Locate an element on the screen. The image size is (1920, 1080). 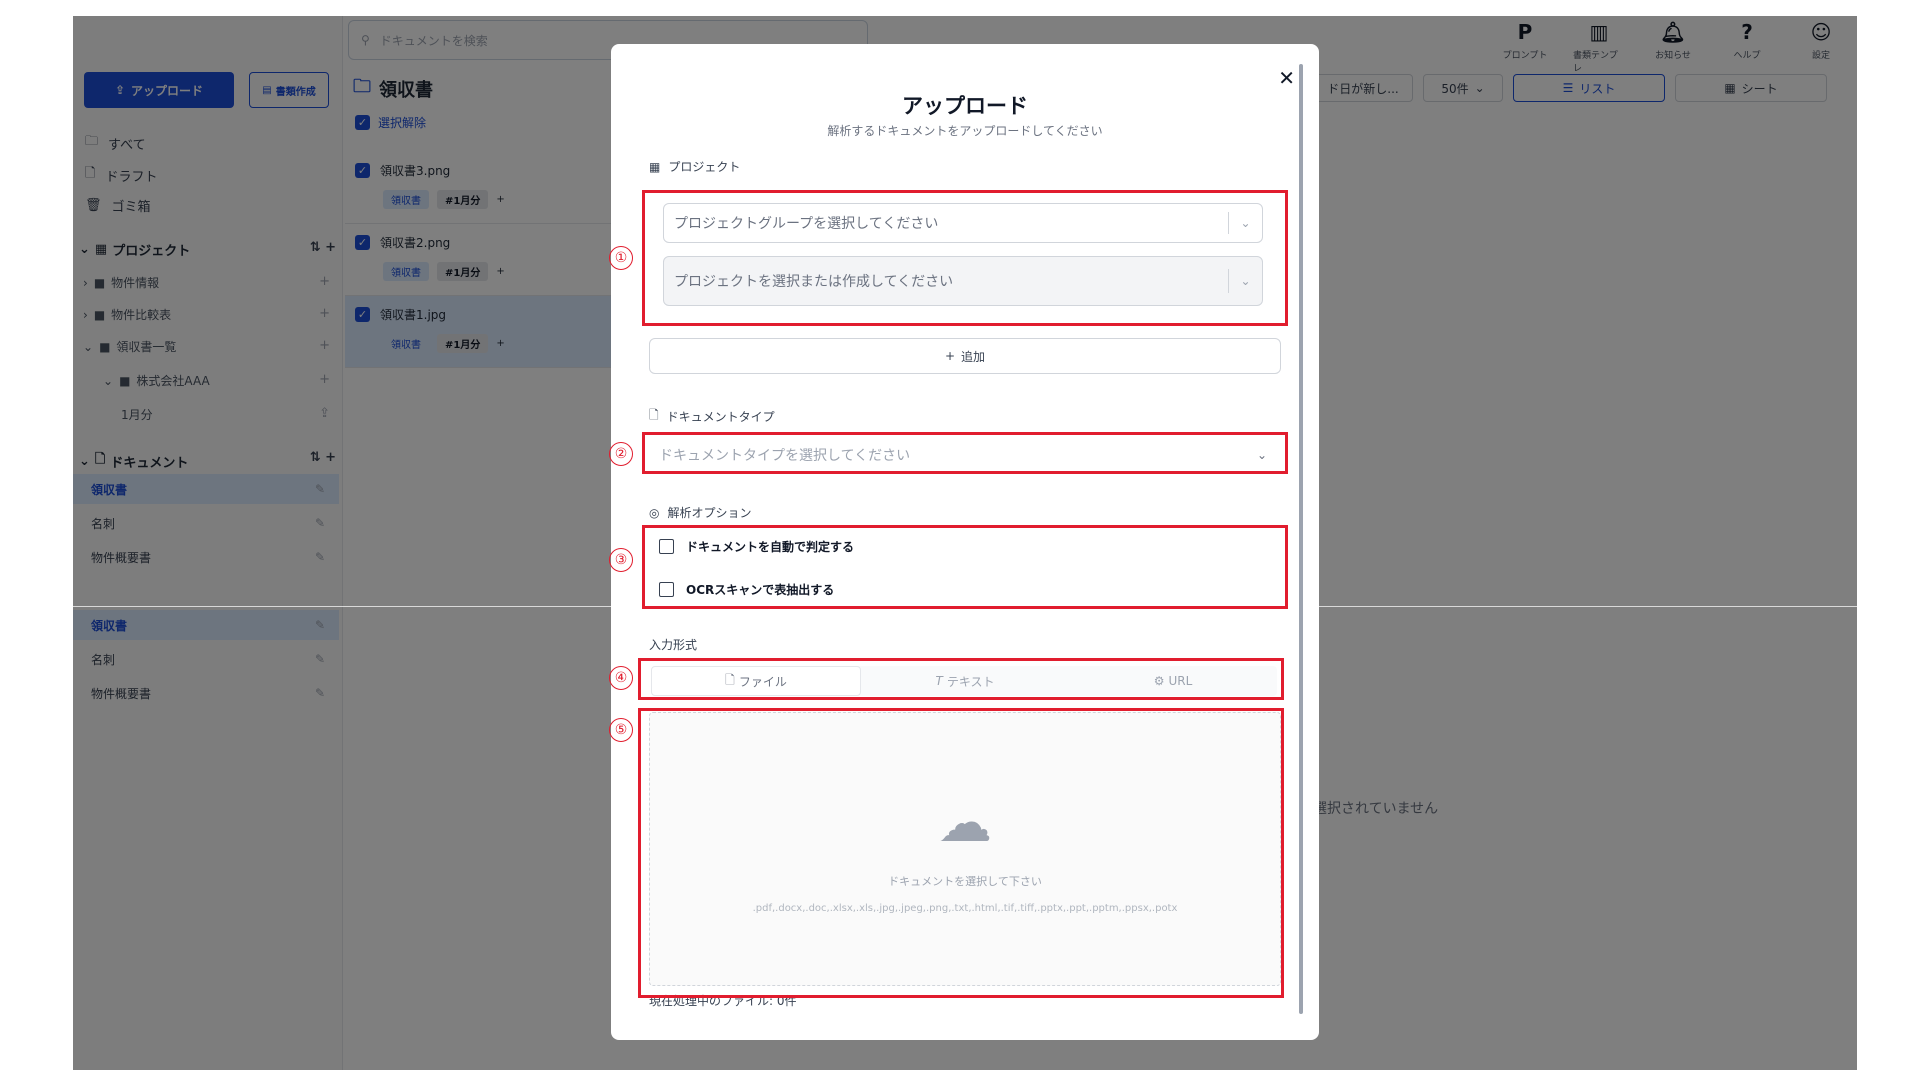
analysis-icon: ◎ is located at coordinates (654, 512).